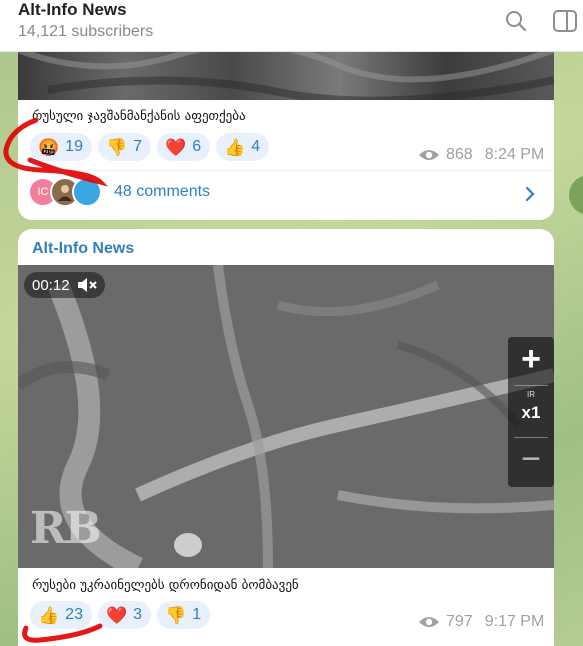  Describe the element at coordinates (49, 147) in the screenshot. I see `angry-face-icon: 🤬` at that location.